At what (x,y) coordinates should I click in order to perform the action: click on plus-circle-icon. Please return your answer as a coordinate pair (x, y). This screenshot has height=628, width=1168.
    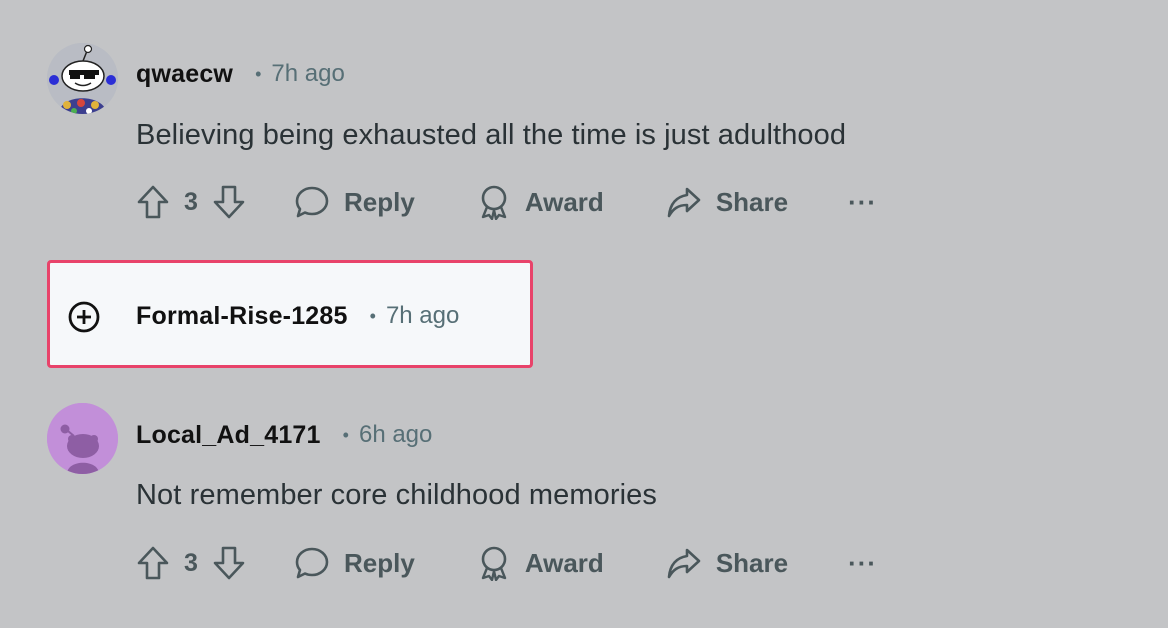
    Looking at the image, I should click on (84, 317).